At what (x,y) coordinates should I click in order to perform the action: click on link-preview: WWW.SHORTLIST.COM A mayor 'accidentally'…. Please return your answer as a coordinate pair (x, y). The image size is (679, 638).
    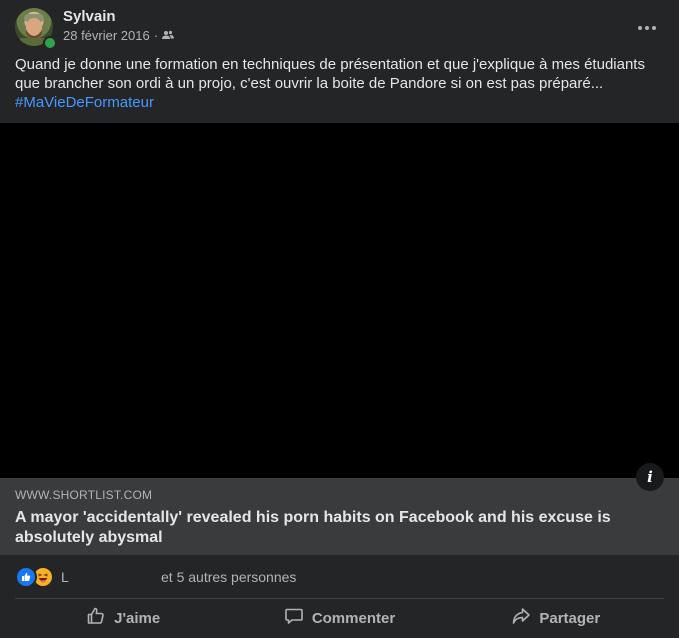
    Looking at the image, I should click on (339, 516).